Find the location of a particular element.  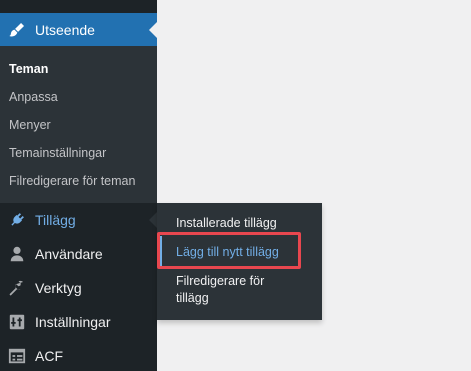

submenu-item-filredigerare-teman: Filredigerare för teman is located at coordinates (72, 181).